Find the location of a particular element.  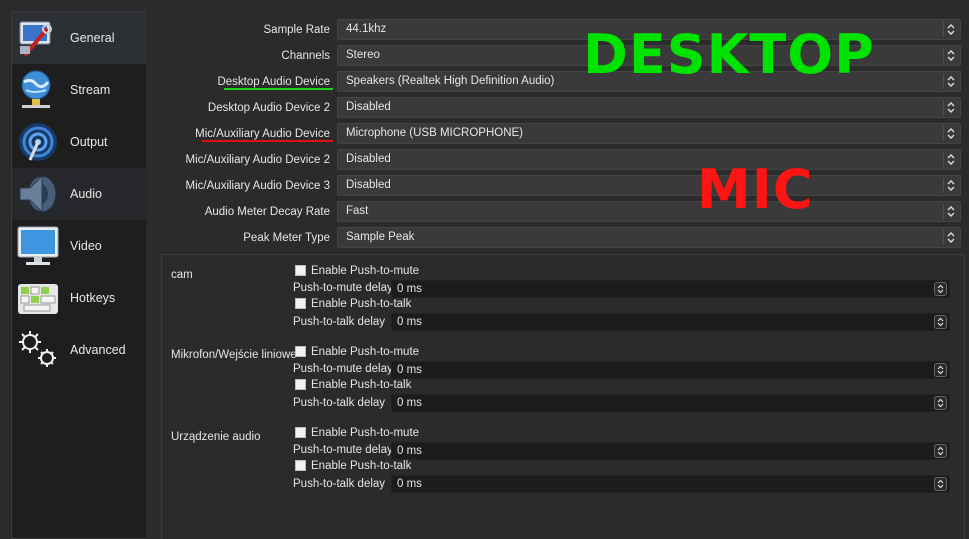

sidebar-item-general: General is located at coordinates (79, 38).